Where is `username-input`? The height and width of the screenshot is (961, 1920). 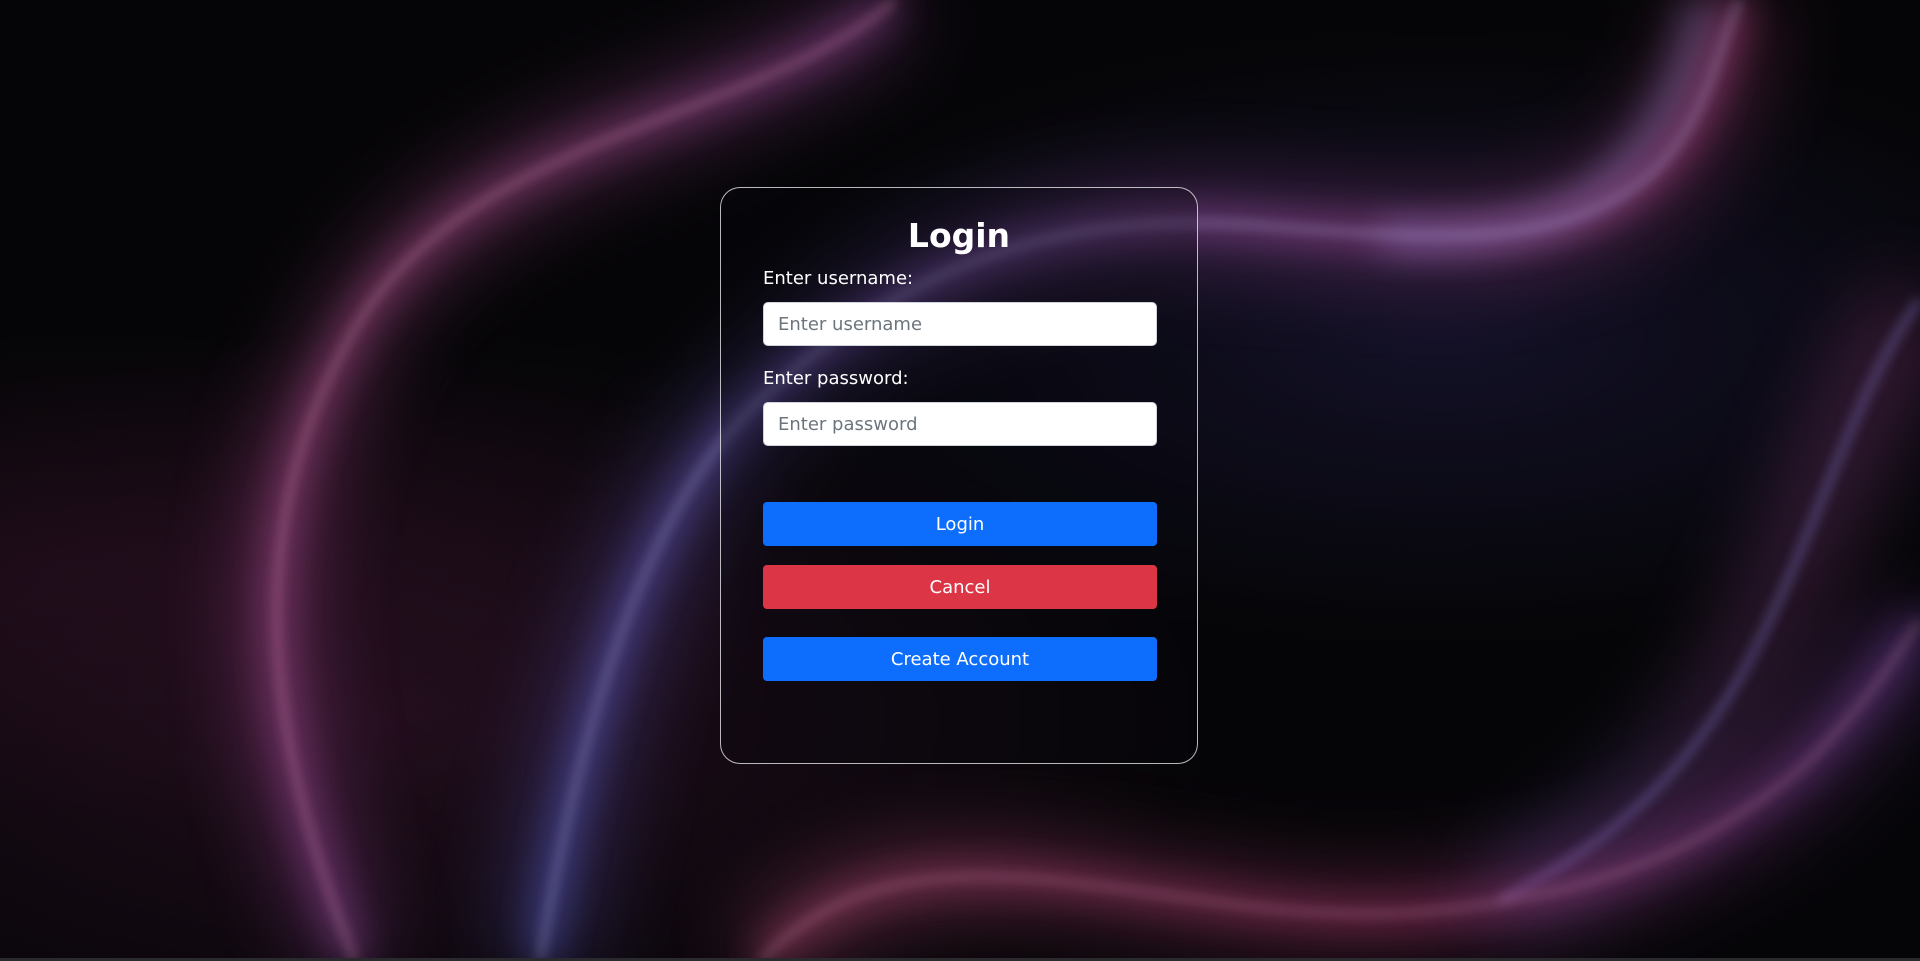
username-input is located at coordinates (960, 324).